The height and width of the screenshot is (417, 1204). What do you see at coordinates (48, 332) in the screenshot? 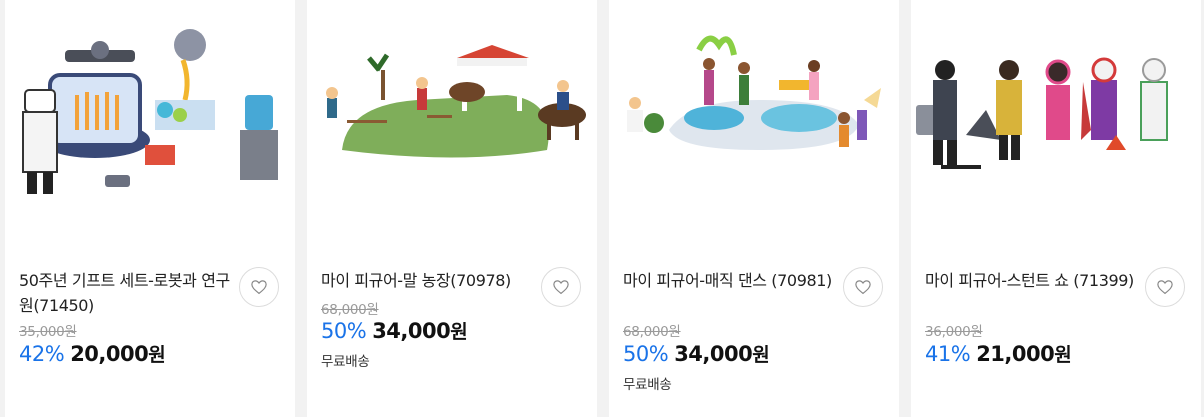
I see `original-price: 35,000원` at bounding box center [48, 332].